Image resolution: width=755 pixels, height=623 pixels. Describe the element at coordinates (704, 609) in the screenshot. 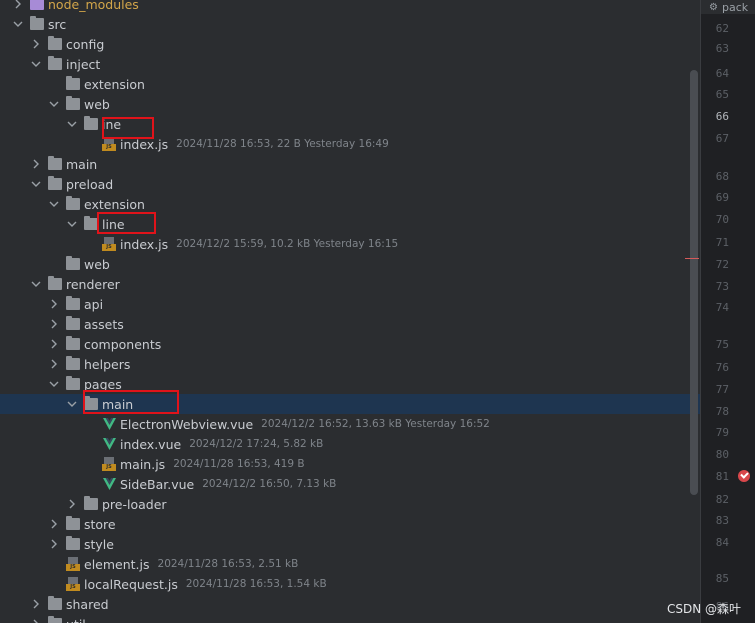

I see `watermark: CSDN @森叶` at that location.